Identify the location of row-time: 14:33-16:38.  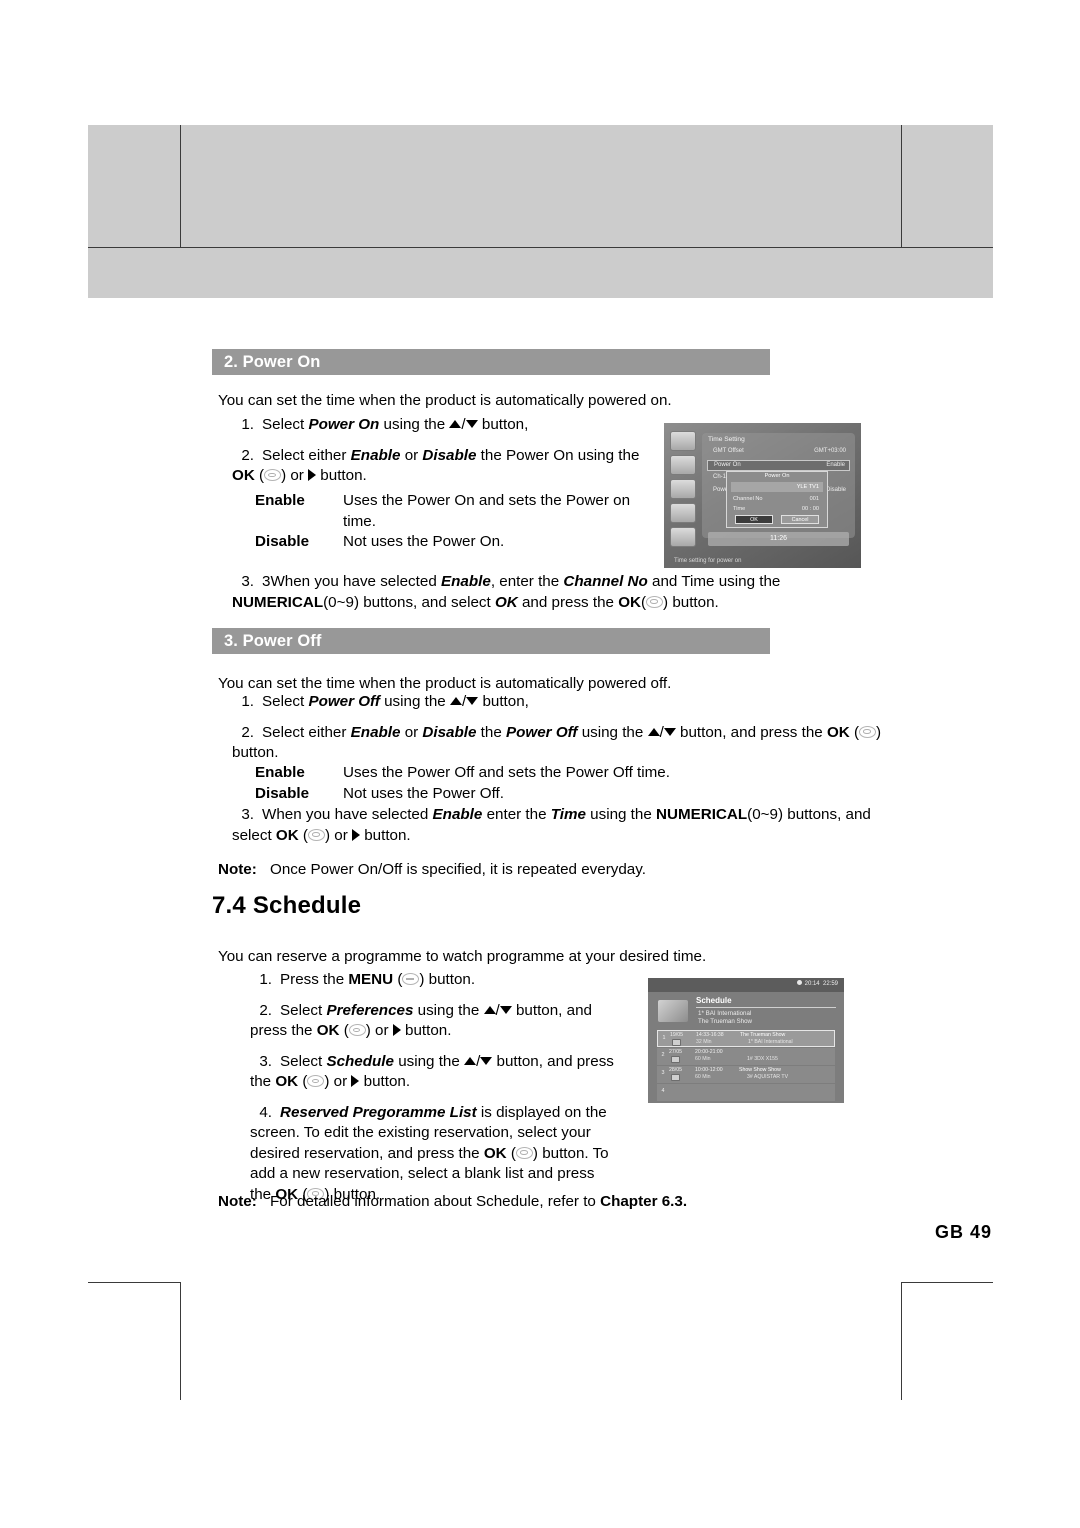
(710, 1035).